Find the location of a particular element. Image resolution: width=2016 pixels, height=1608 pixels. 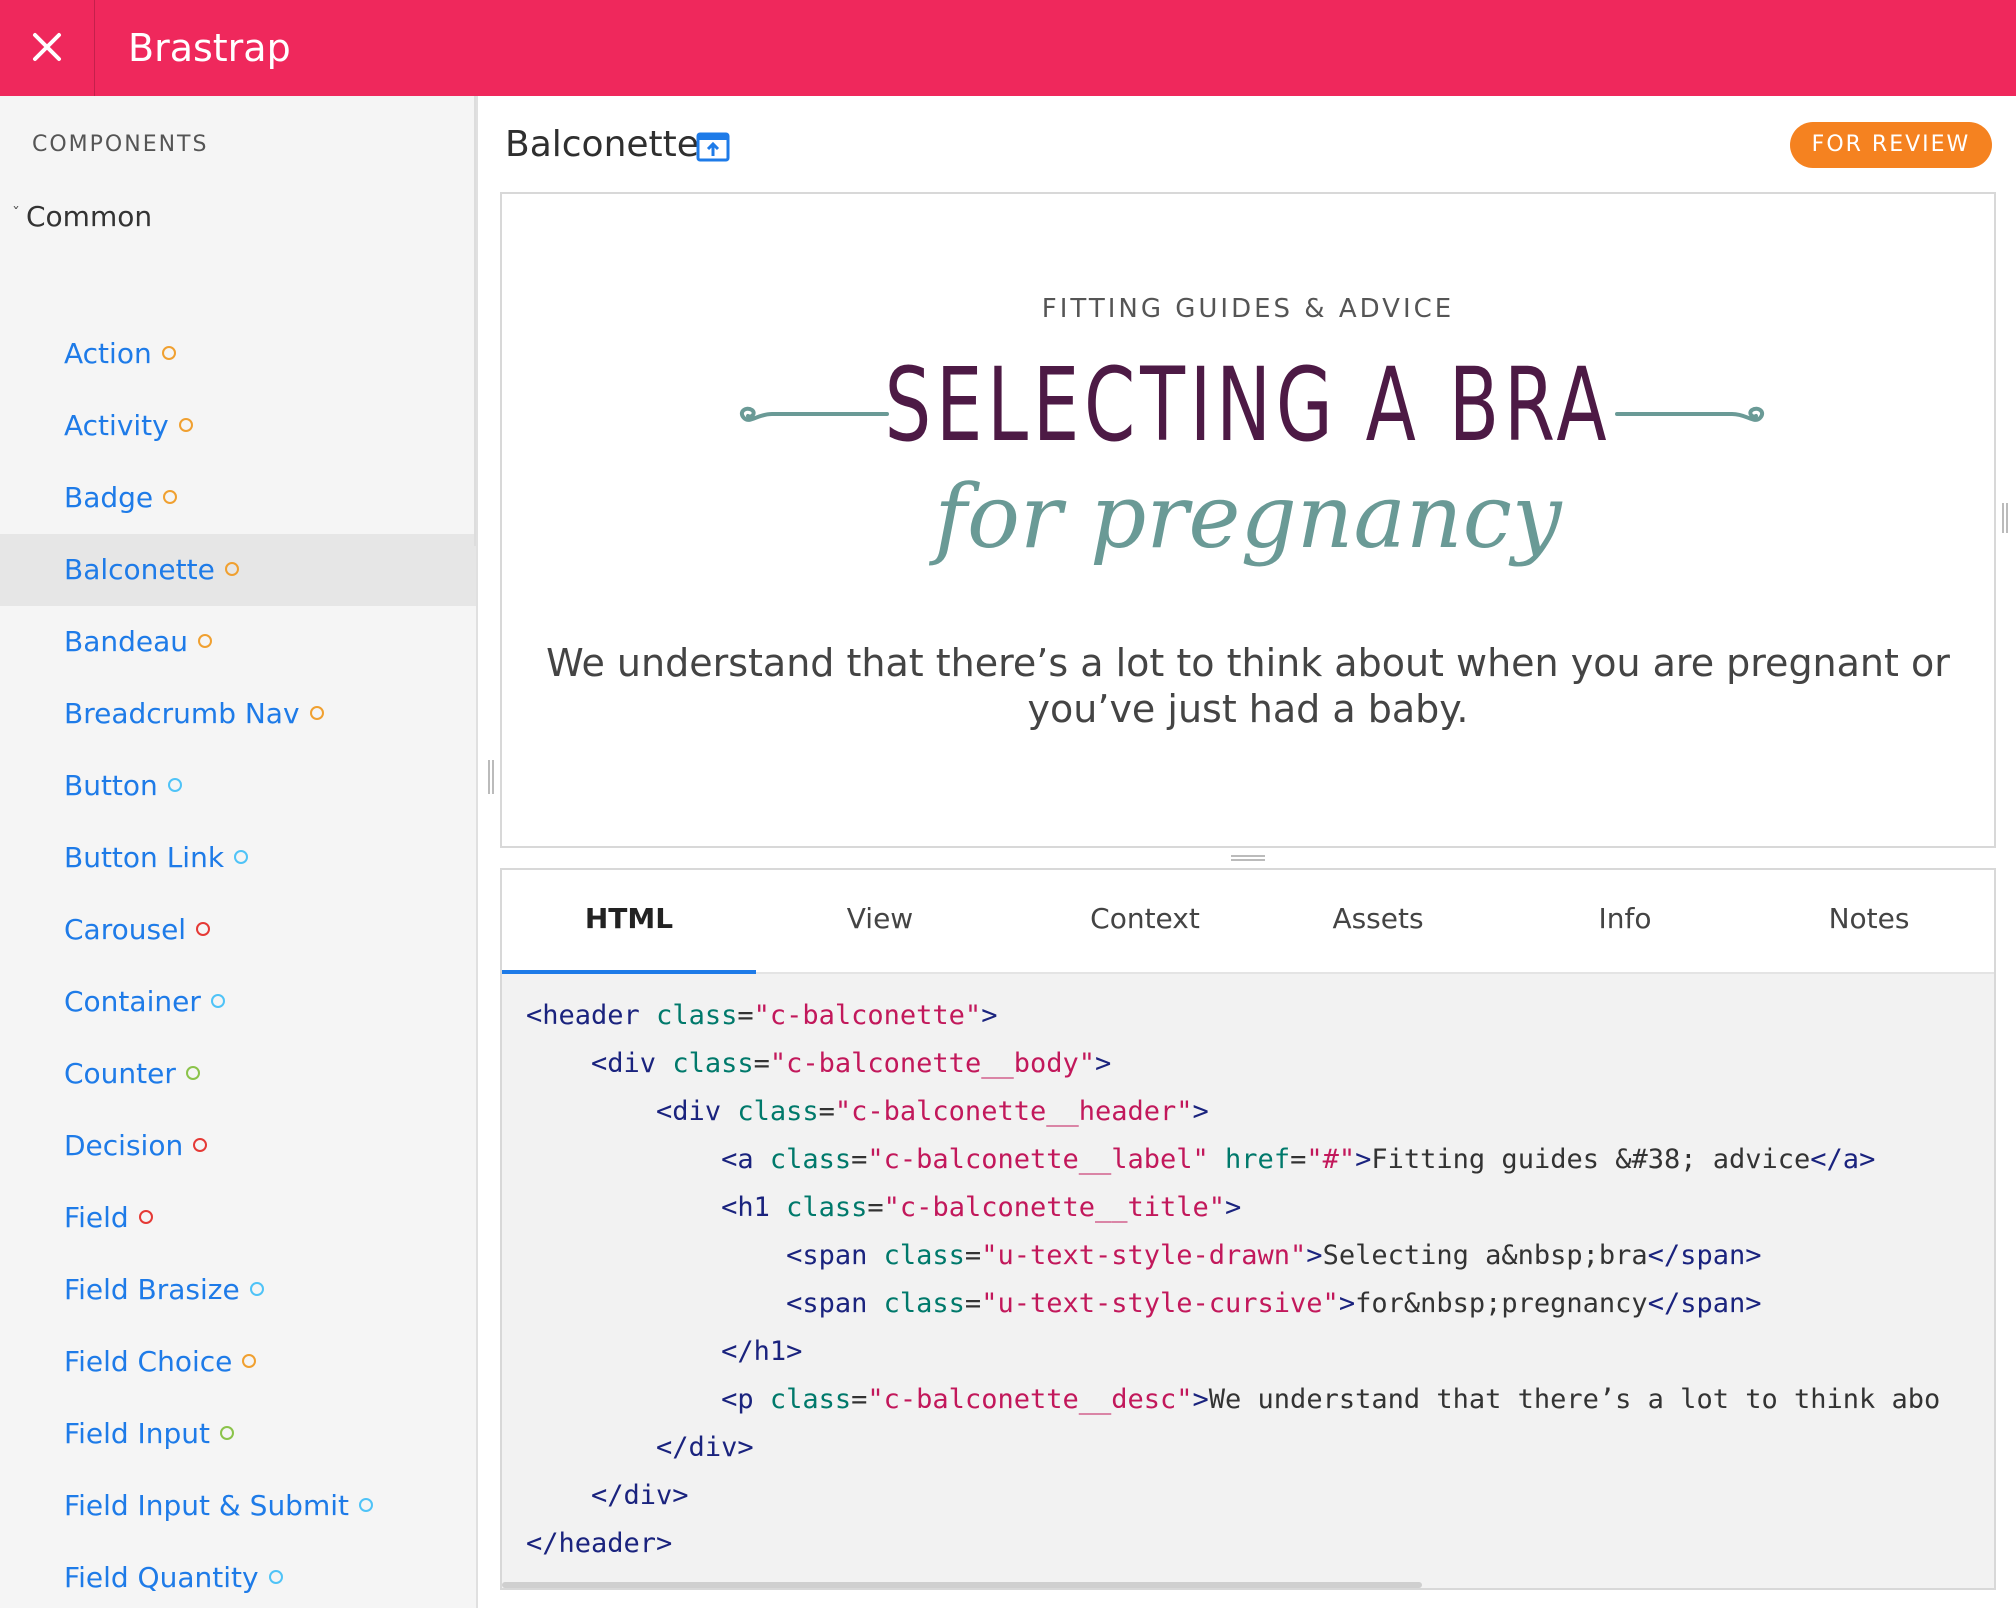

sidebar-item-decision: Decision is located at coordinates (238, 1146).